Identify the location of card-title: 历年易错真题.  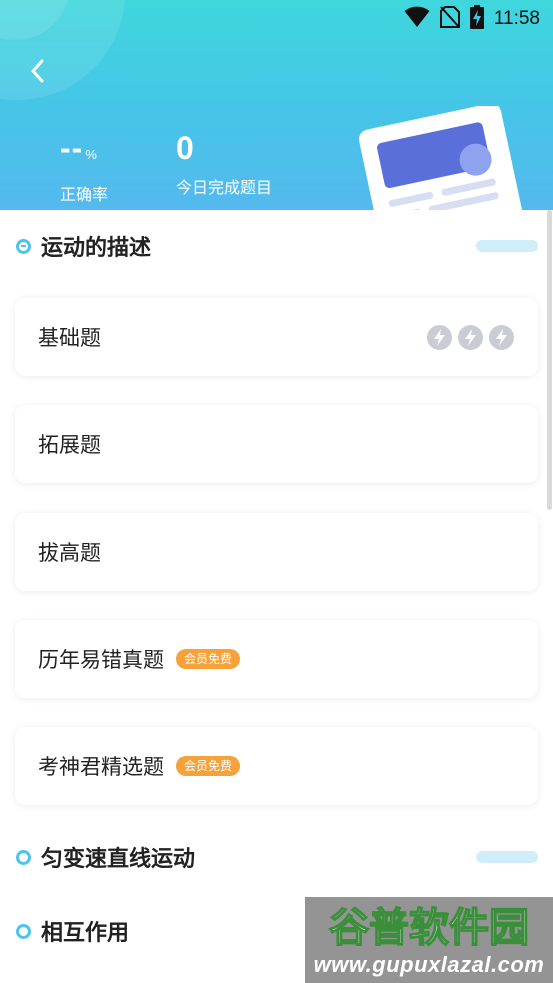
(101, 660).